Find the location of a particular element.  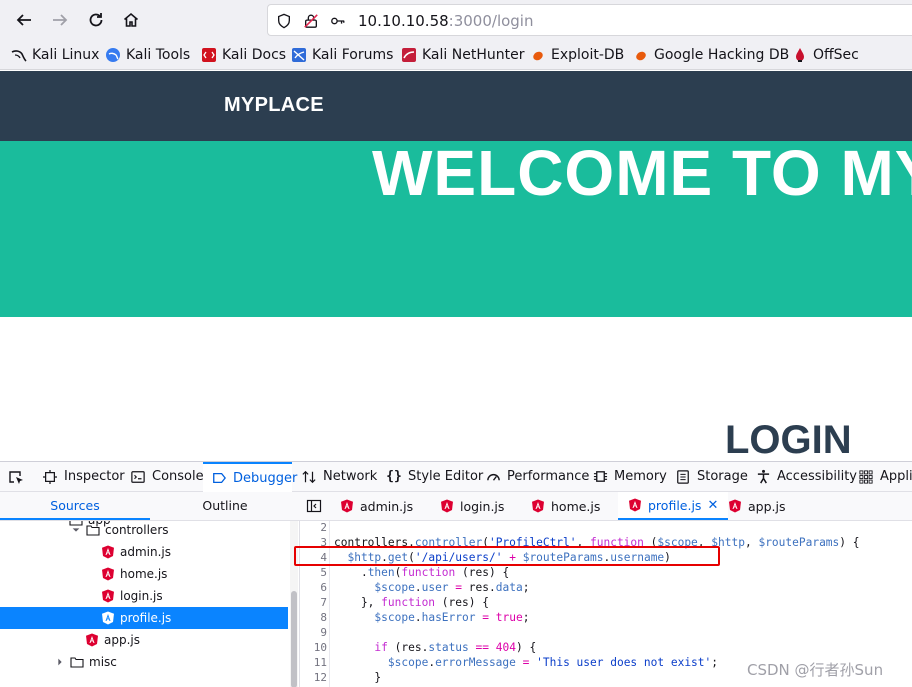

element-picker-button is located at coordinates (19, 476).